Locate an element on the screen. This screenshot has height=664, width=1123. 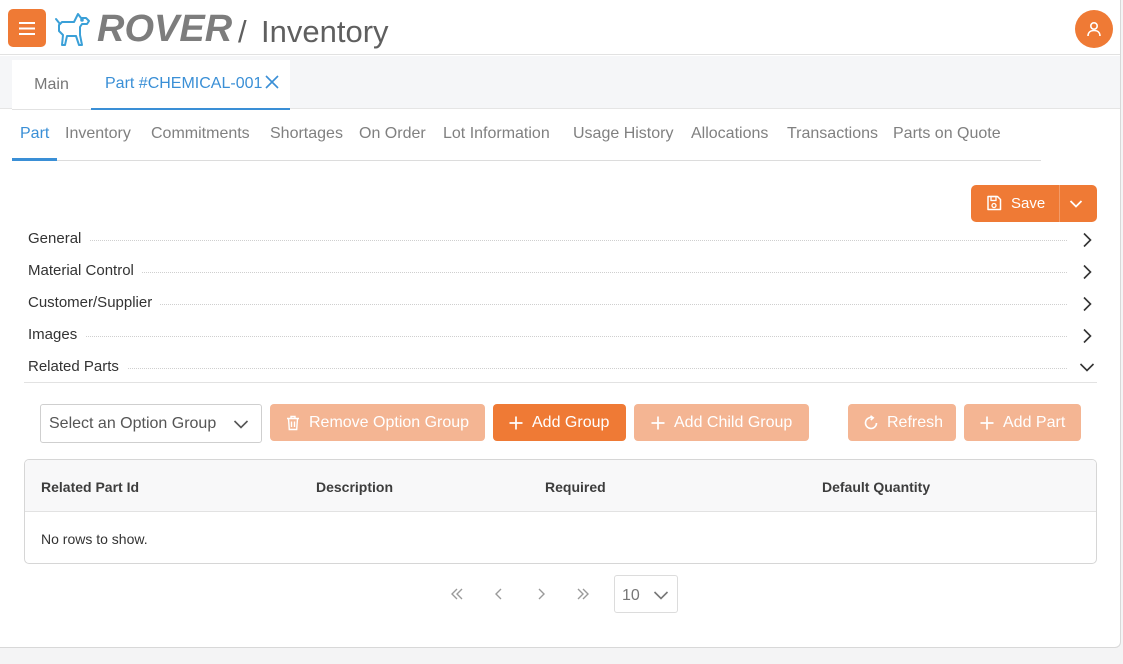
add-part-label: Add Part is located at coordinates (1034, 422).